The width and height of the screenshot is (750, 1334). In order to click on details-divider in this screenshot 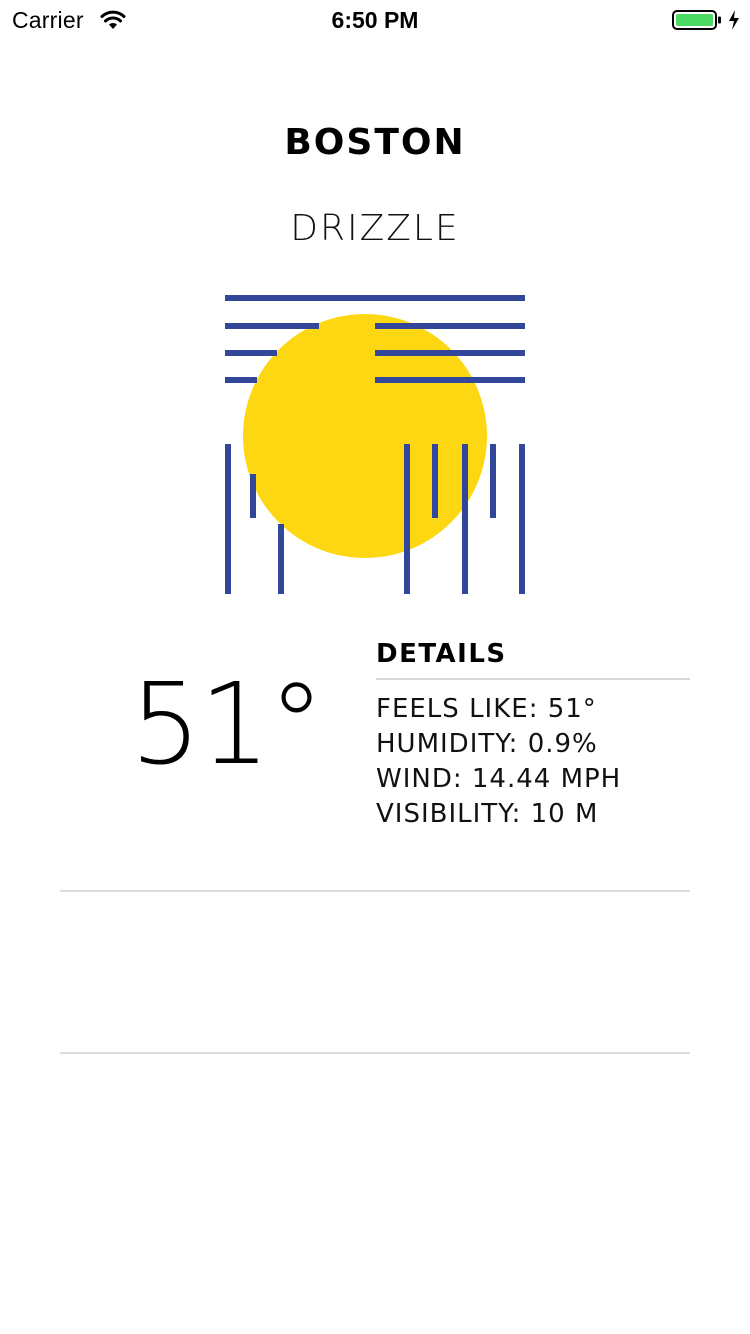, I will do `click(533, 679)`.